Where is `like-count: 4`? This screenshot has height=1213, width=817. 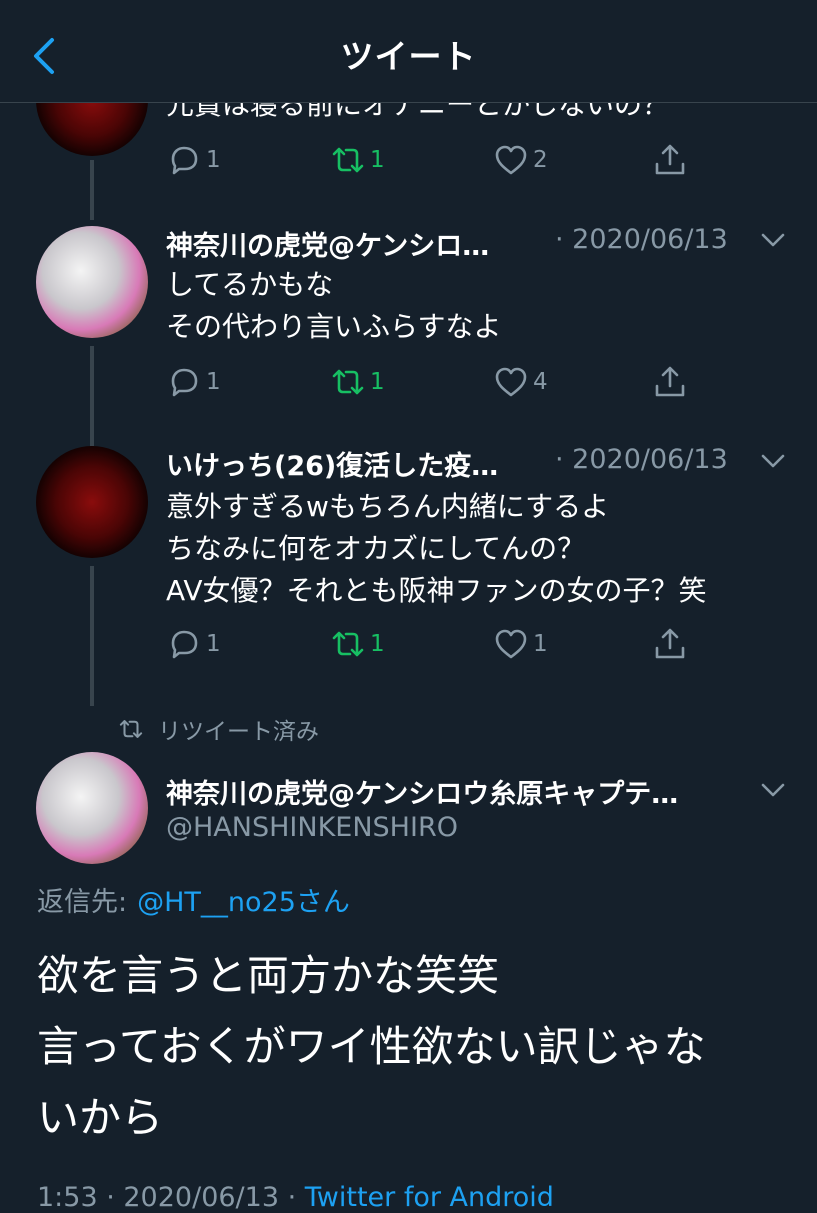
like-count: 4 is located at coordinates (540, 382).